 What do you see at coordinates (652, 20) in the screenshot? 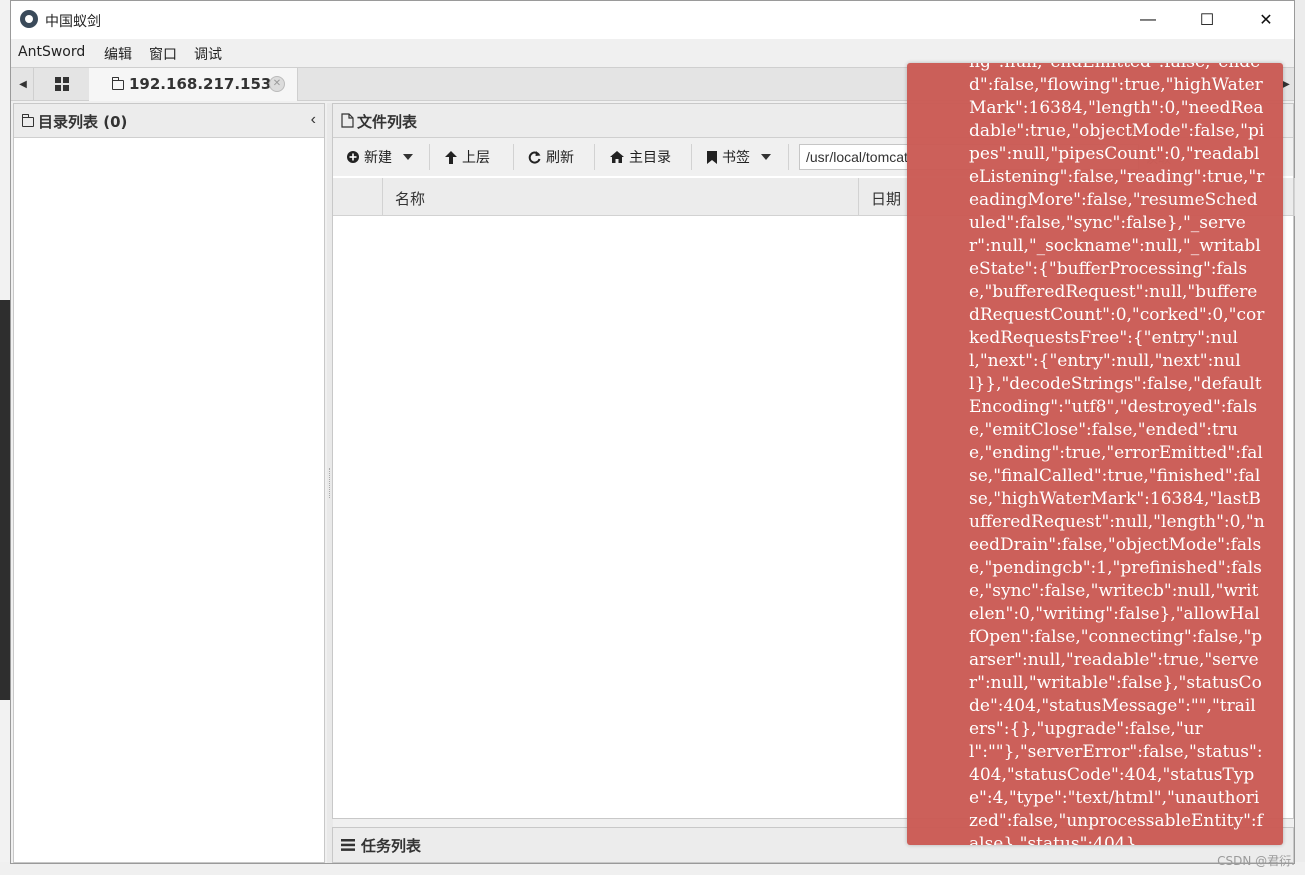
I see `title-bar: 中国蚁剑 — ☐ ✕` at bounding box center [652, 20].